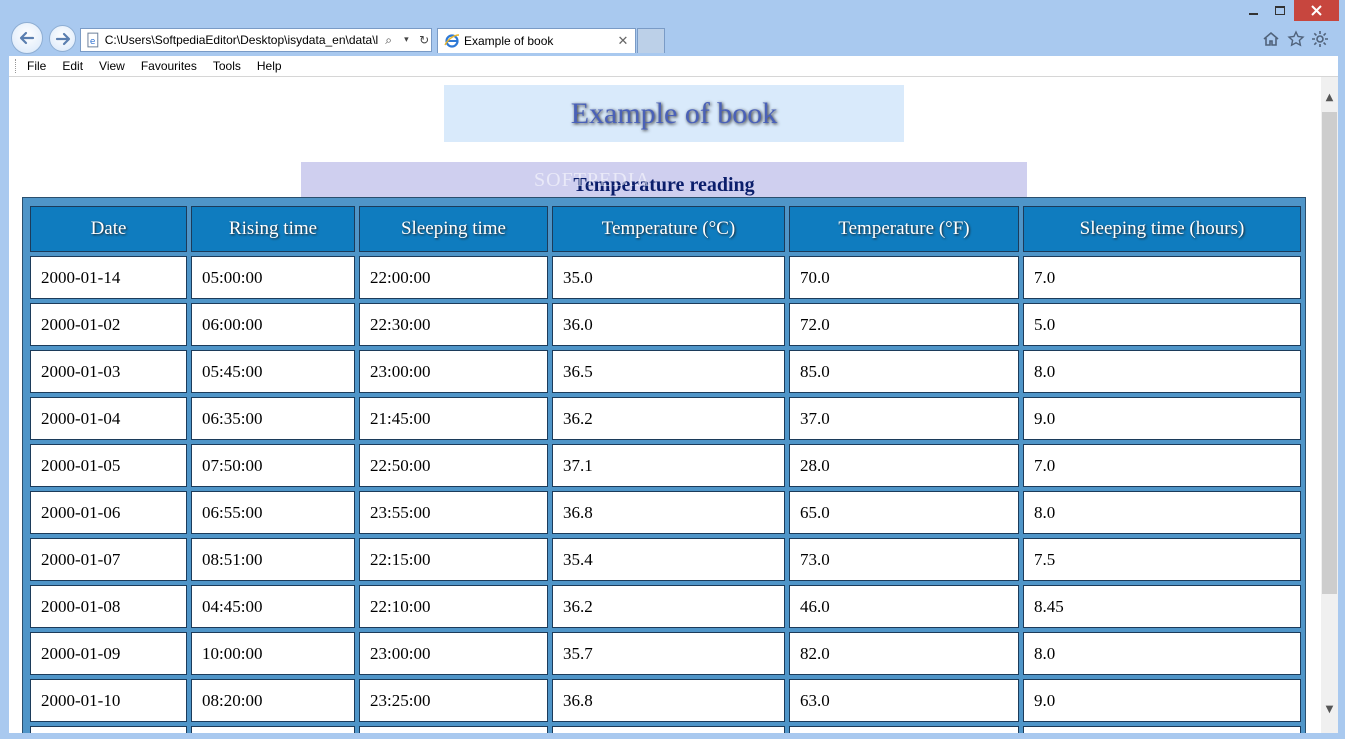 The image size is (1345, 739). Describe the element at coordinates (904, 277) in the screenshot. I see `table-cell: 70.0` at that location.